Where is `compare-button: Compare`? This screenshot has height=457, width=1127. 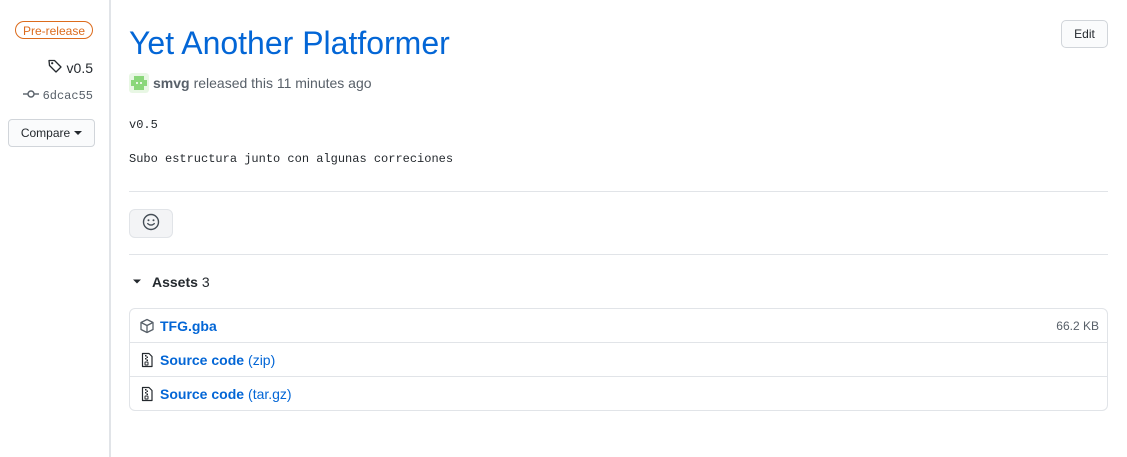
compare-button: Compare is located at coordinates (51, 133).